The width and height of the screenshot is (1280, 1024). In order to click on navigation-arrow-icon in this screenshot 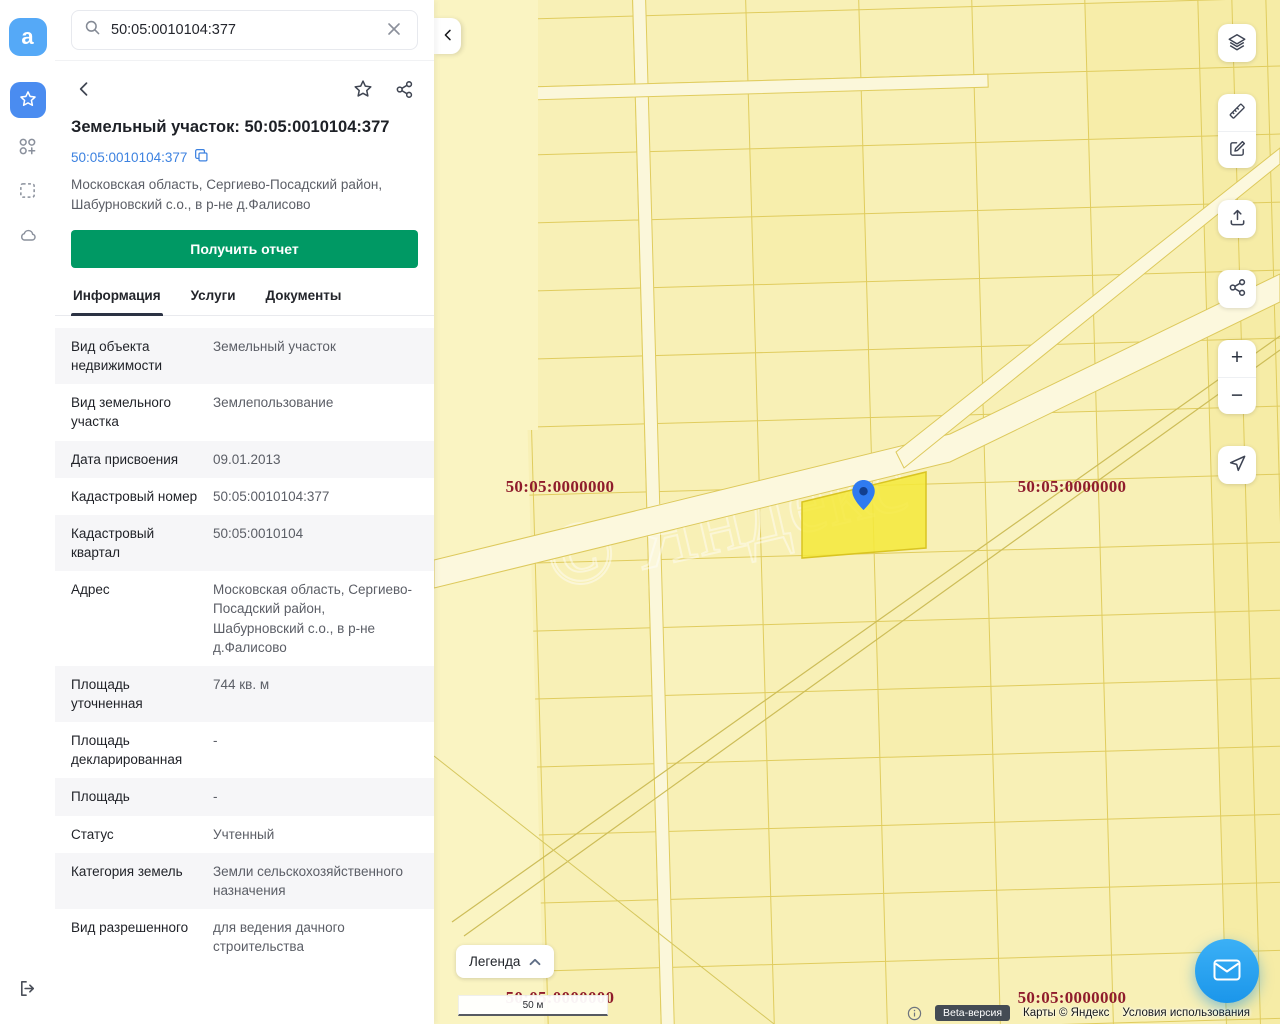, I will do `click(1237, 465)`.